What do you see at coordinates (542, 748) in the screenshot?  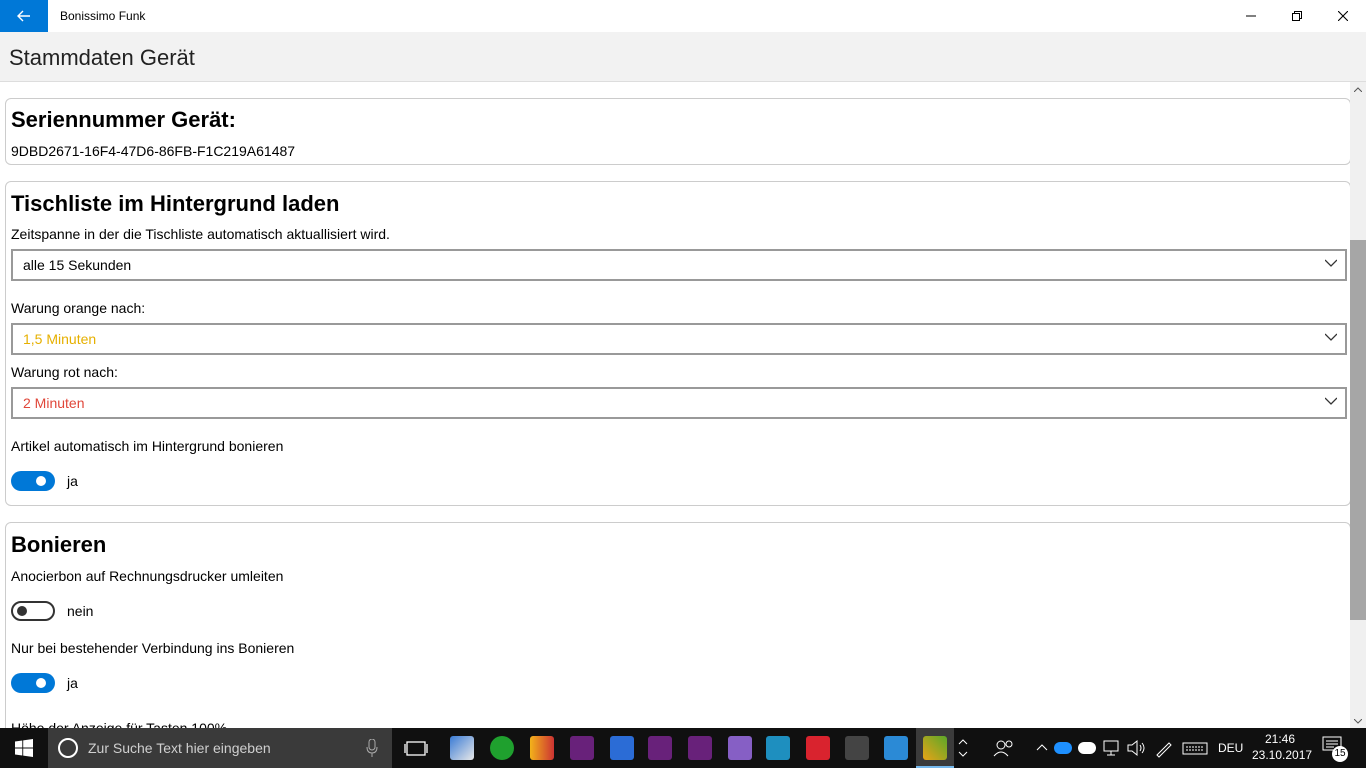 I see `paint-app-icon` at bounding box center [542, 748].